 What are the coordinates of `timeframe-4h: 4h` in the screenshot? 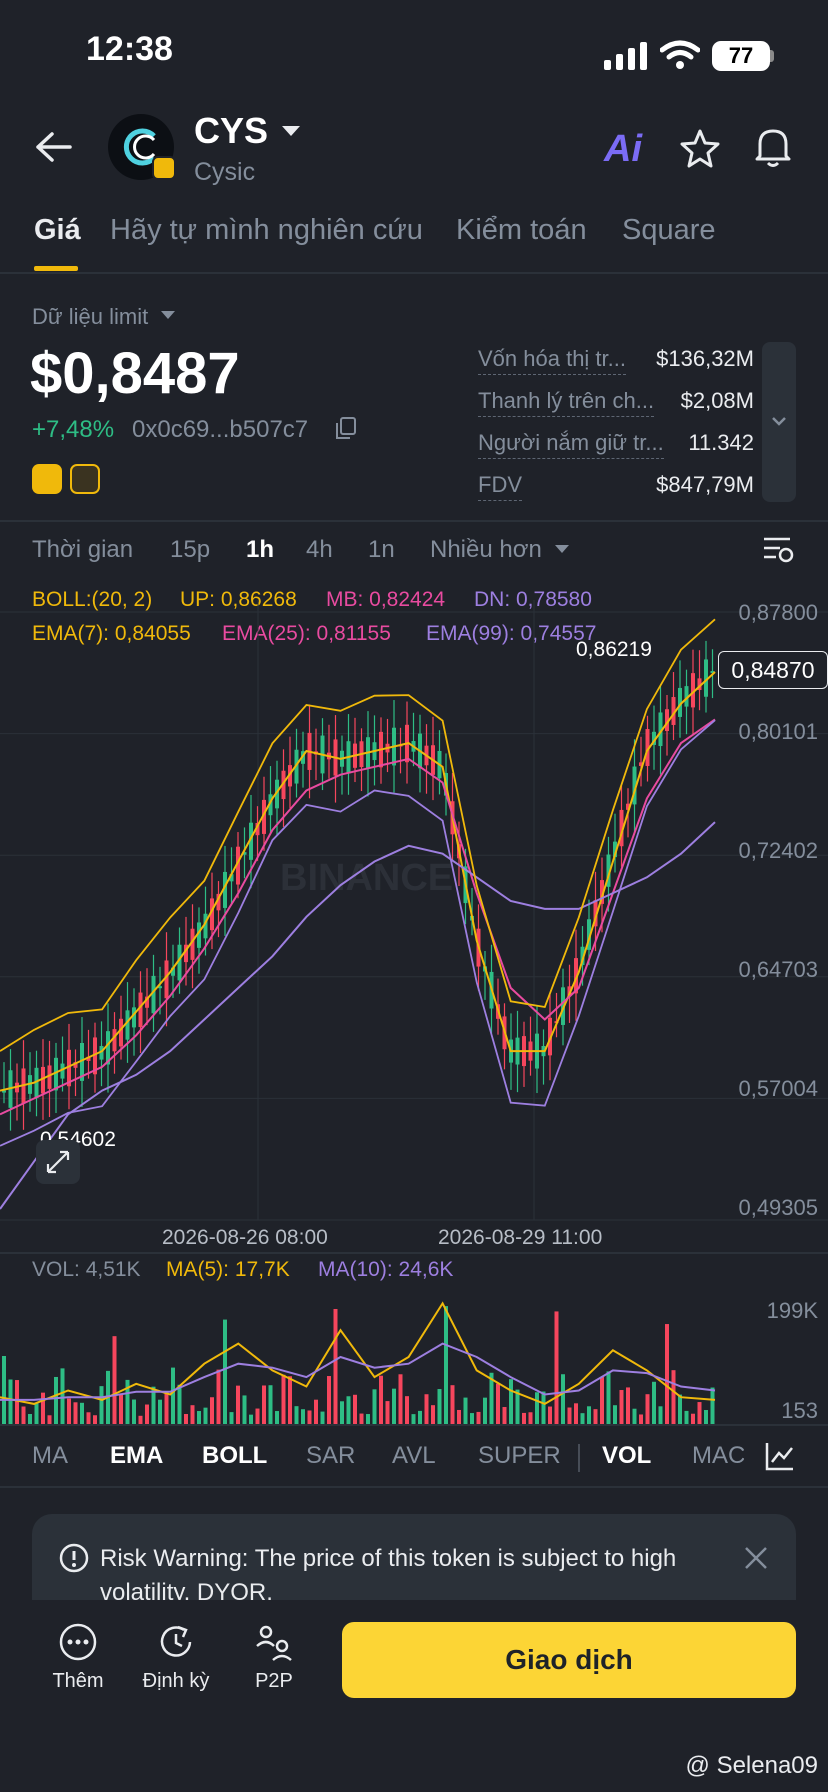 It's located at (319, 550).